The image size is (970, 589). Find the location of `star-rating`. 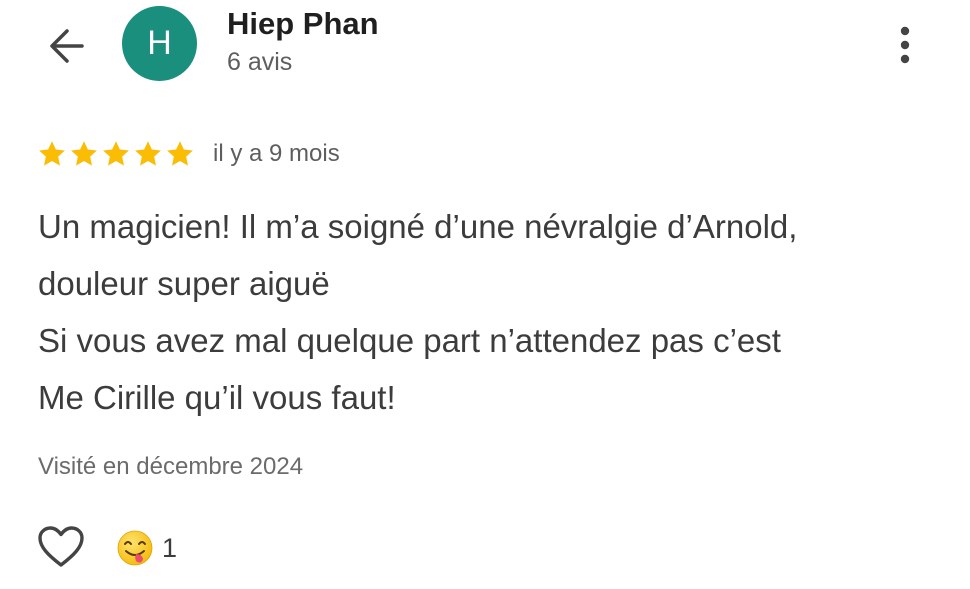

star-rating is located at coordinates (116, 154).